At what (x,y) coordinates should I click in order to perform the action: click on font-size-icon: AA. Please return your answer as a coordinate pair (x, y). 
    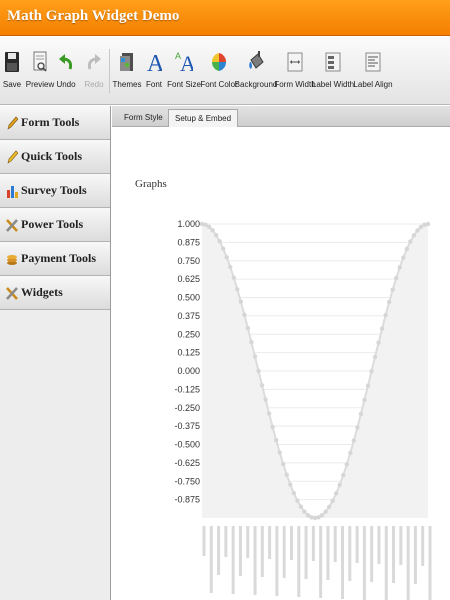
    Looking at the image, I should click on (184, 62).